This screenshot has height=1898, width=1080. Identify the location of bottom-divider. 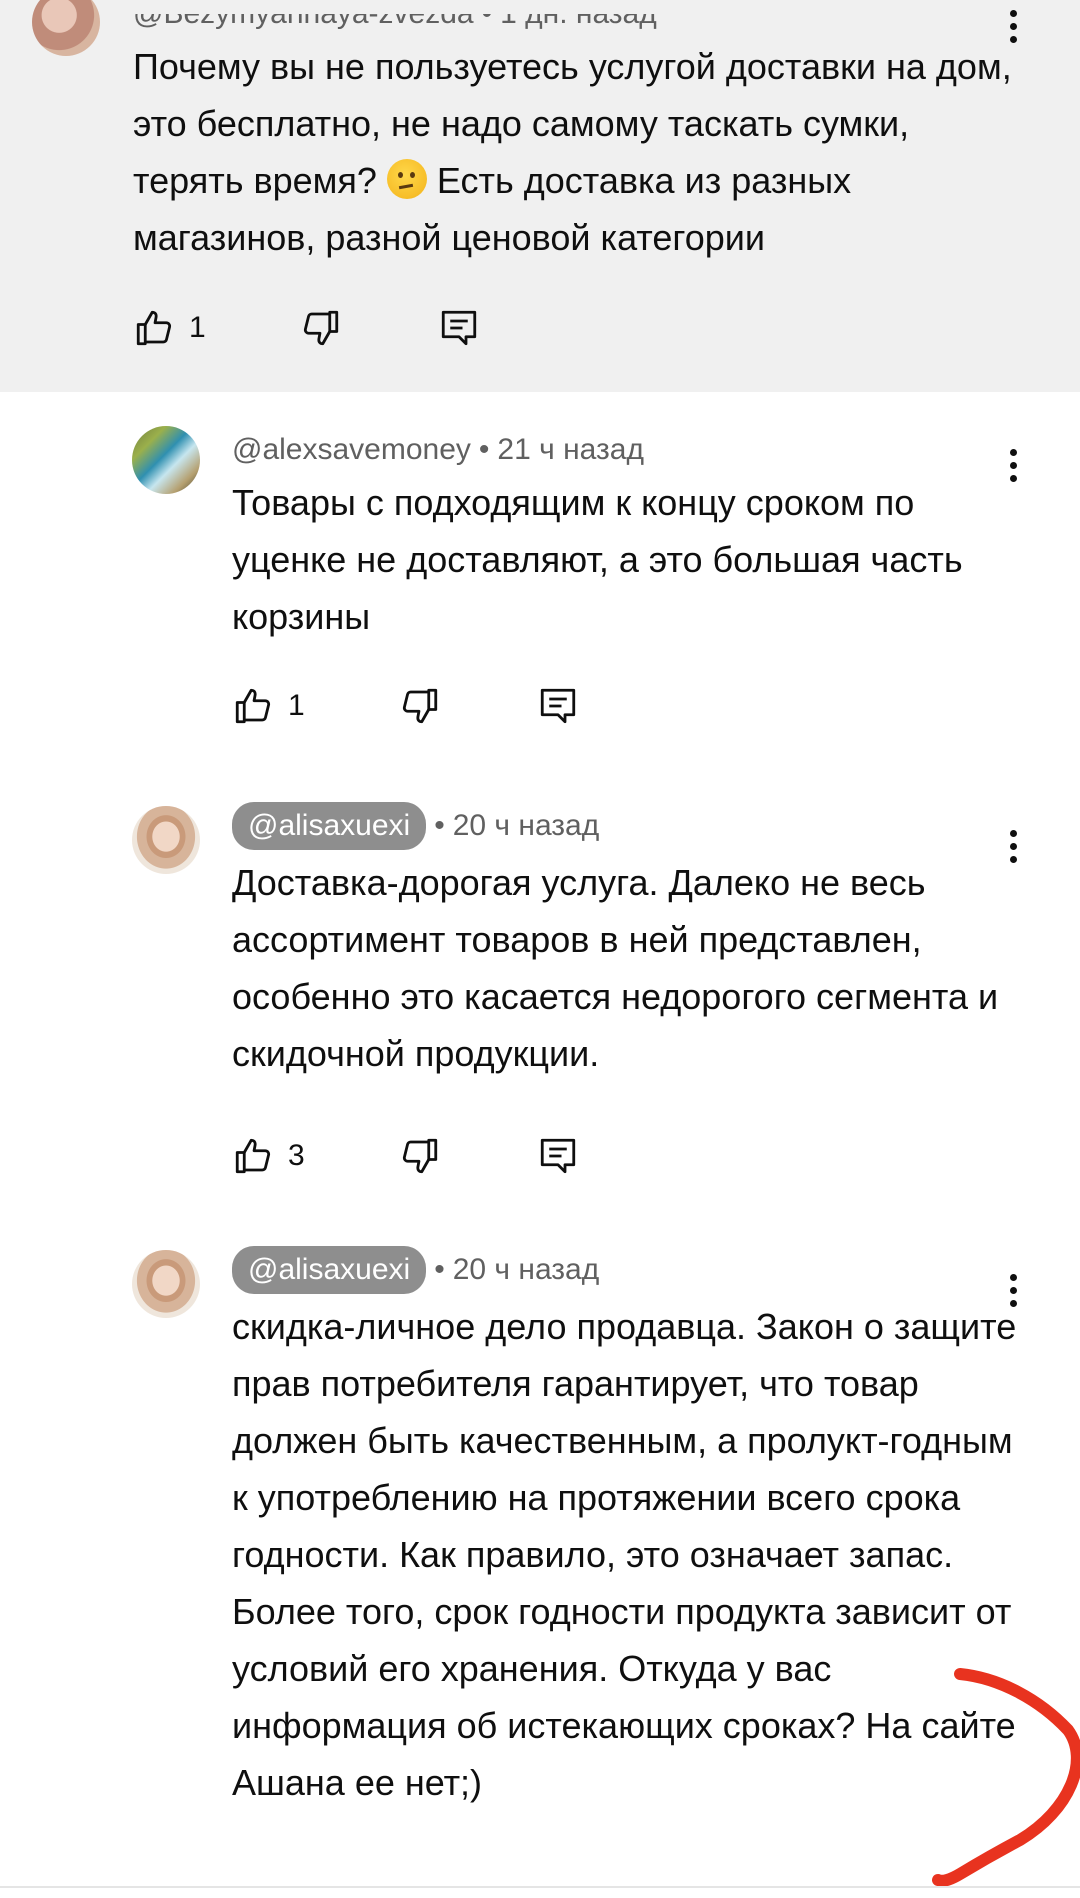
(540, 1887).